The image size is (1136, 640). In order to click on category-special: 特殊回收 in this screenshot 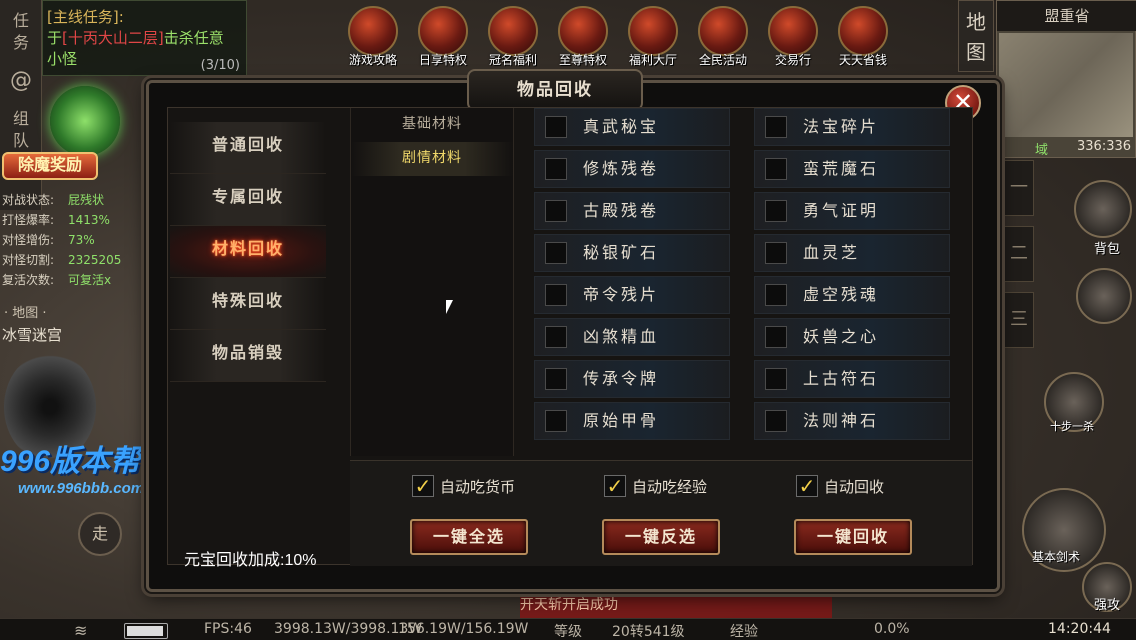, I will do `click(248, 304)`.